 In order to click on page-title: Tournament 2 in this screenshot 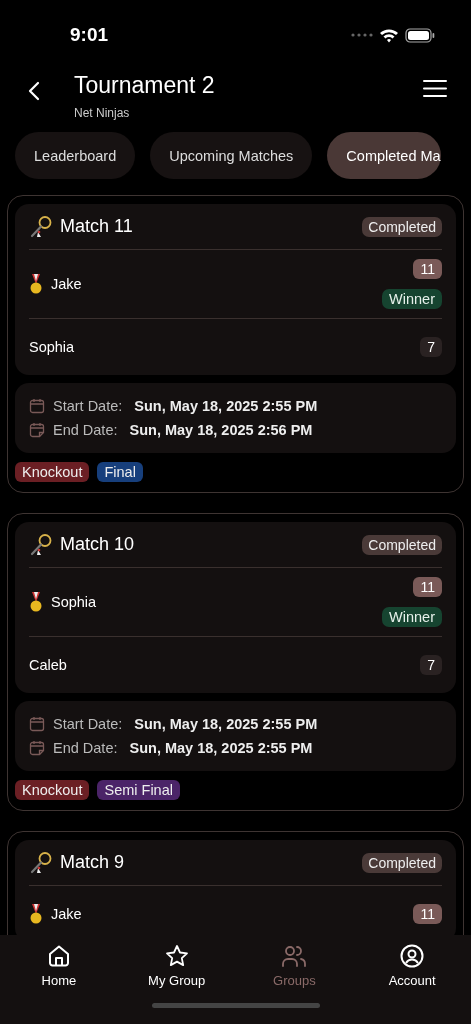, I will do `click(145, 85)`.